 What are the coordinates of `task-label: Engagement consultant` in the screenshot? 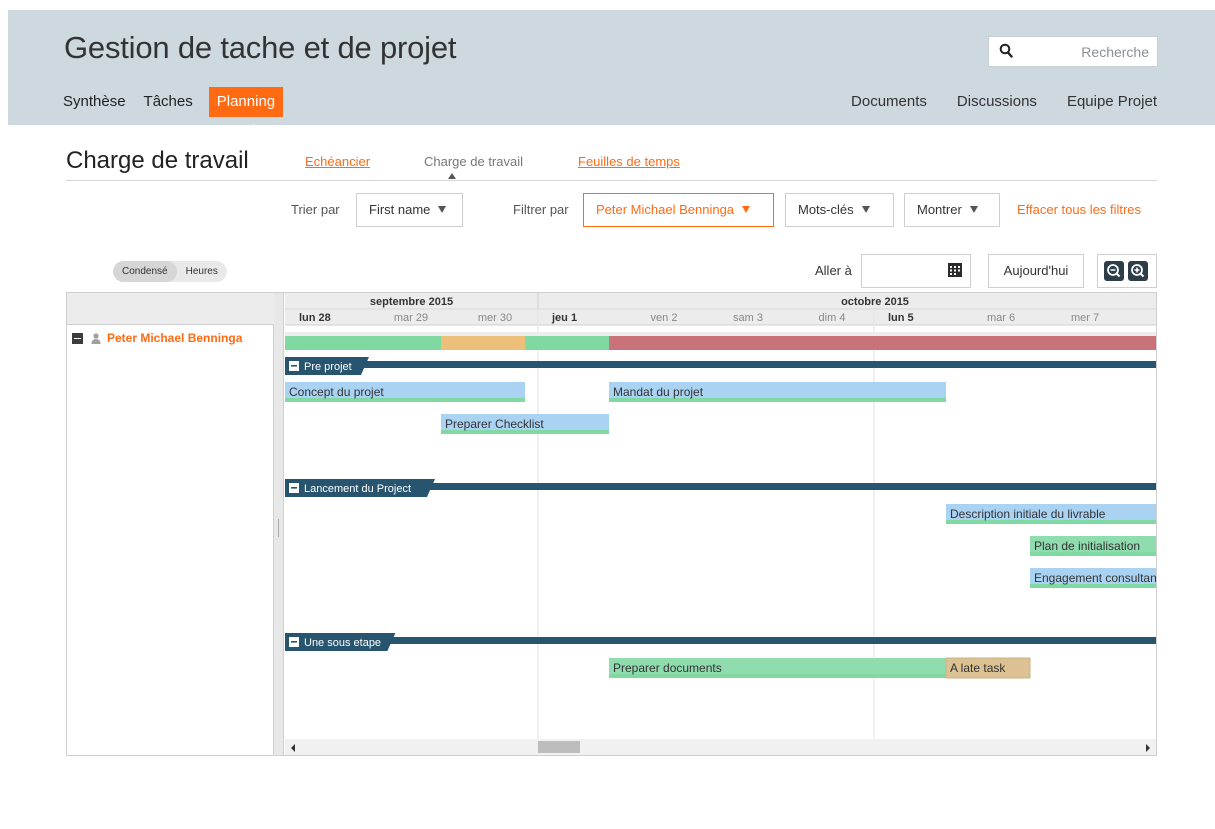 It's located at (1095, 578).